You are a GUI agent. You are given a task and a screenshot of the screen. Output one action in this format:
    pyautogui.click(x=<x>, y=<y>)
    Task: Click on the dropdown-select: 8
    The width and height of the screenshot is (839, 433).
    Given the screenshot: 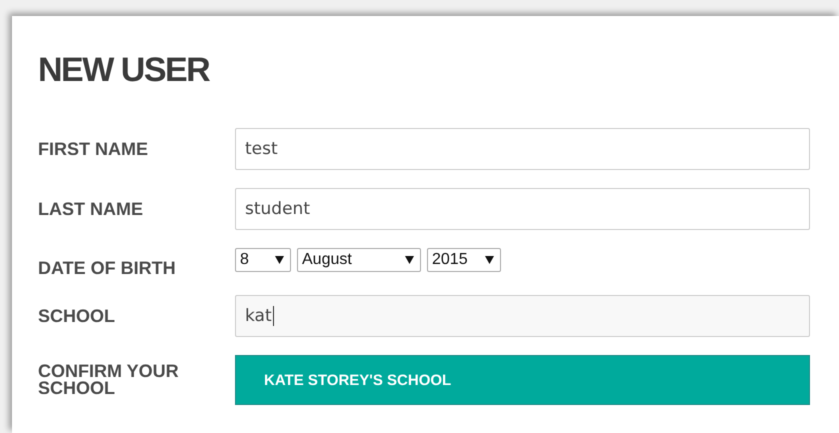 What is the action you would take?
    pyautogui.click(x=263, y=260)
    